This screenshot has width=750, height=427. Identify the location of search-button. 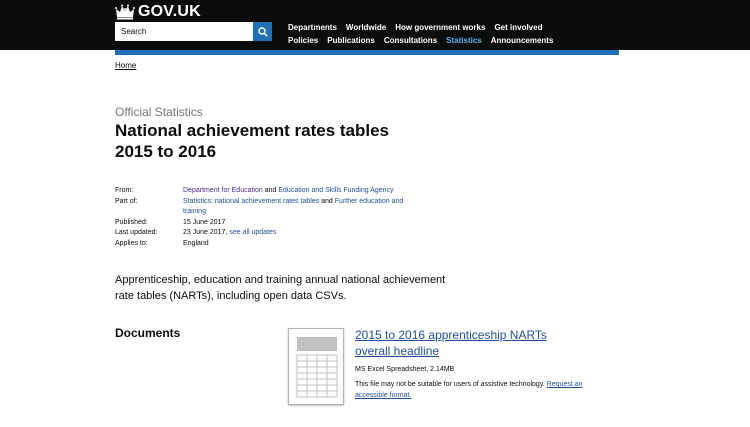
(262, 31).